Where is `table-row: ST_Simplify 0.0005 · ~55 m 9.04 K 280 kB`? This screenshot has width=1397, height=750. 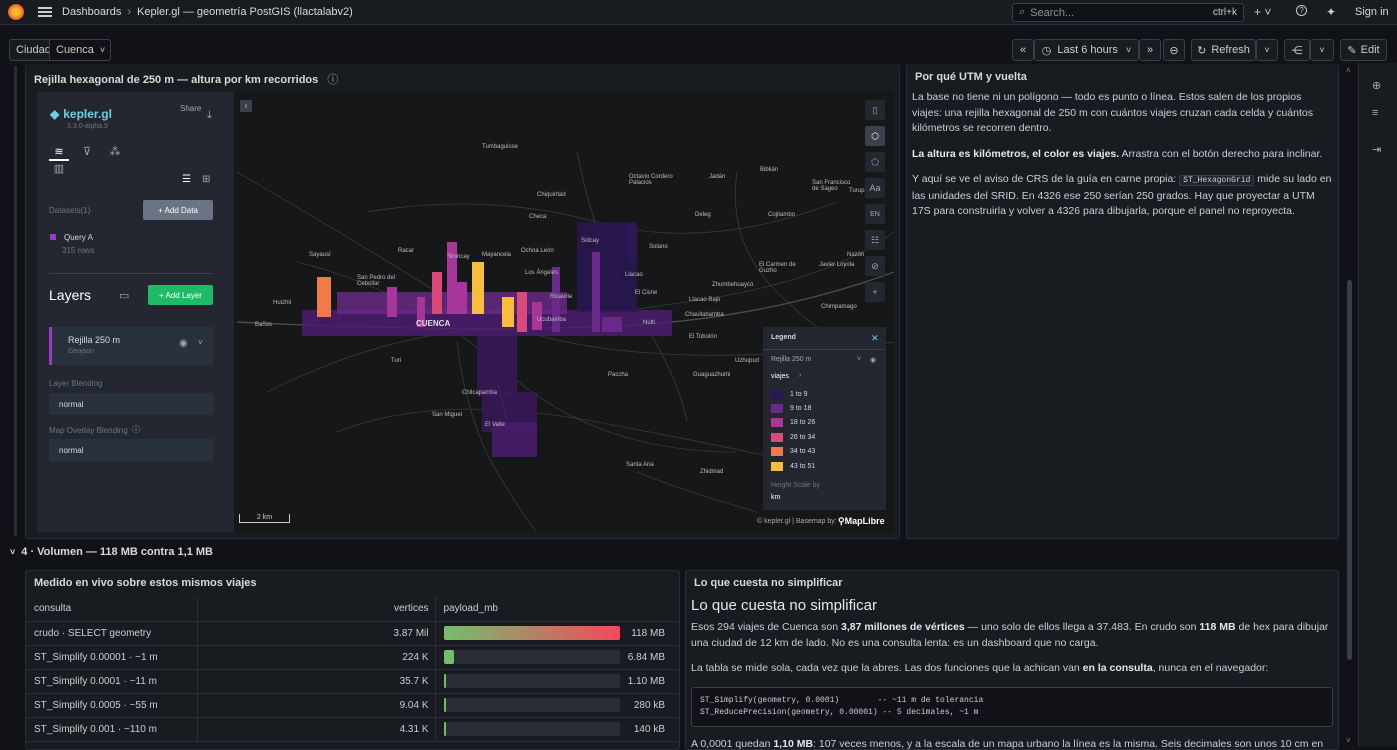
table-row: ST_Simplify 0.0005 · ~55 m 9.04 K 280 kB is located at coordinates (353, 705).